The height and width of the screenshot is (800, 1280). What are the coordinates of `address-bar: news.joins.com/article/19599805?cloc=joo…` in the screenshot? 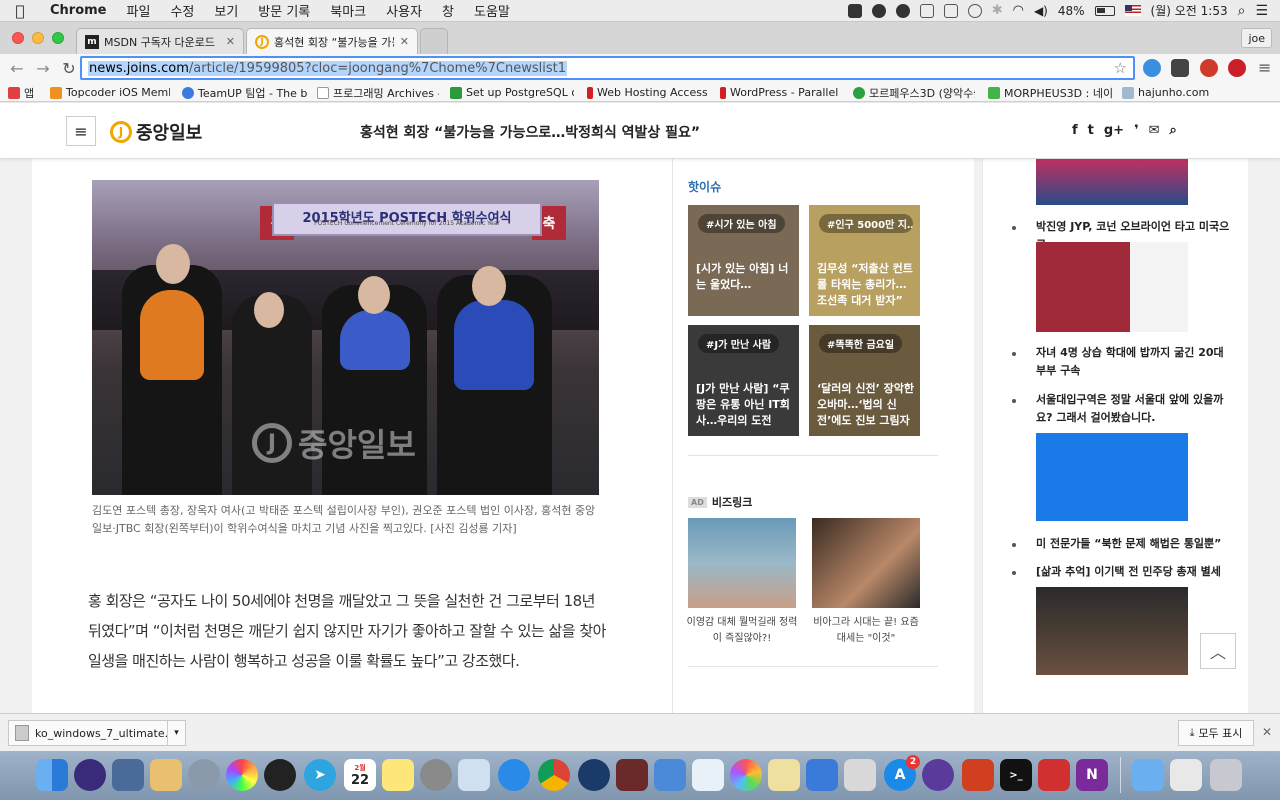 It's located at (607, 68).